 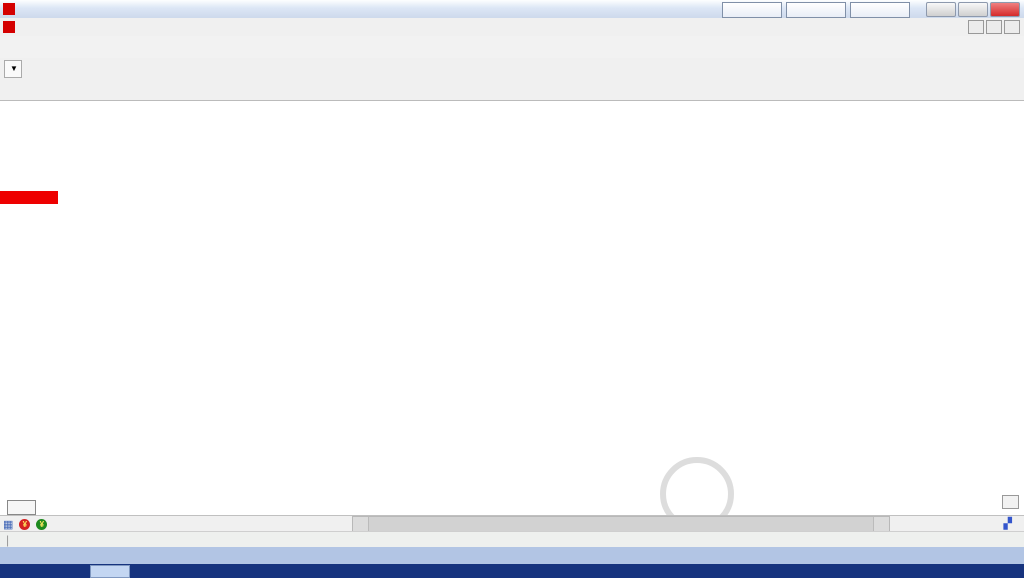 I want to click on child-restore-button, so click(x=994, y=27).